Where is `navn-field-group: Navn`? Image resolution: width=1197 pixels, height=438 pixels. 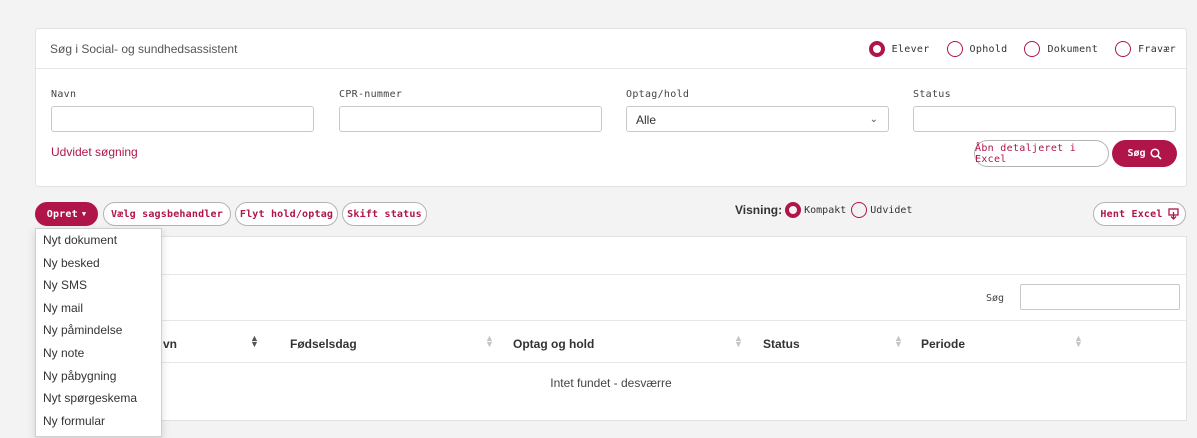
navn-field-group: Navn is located at coordinates (182, 110).